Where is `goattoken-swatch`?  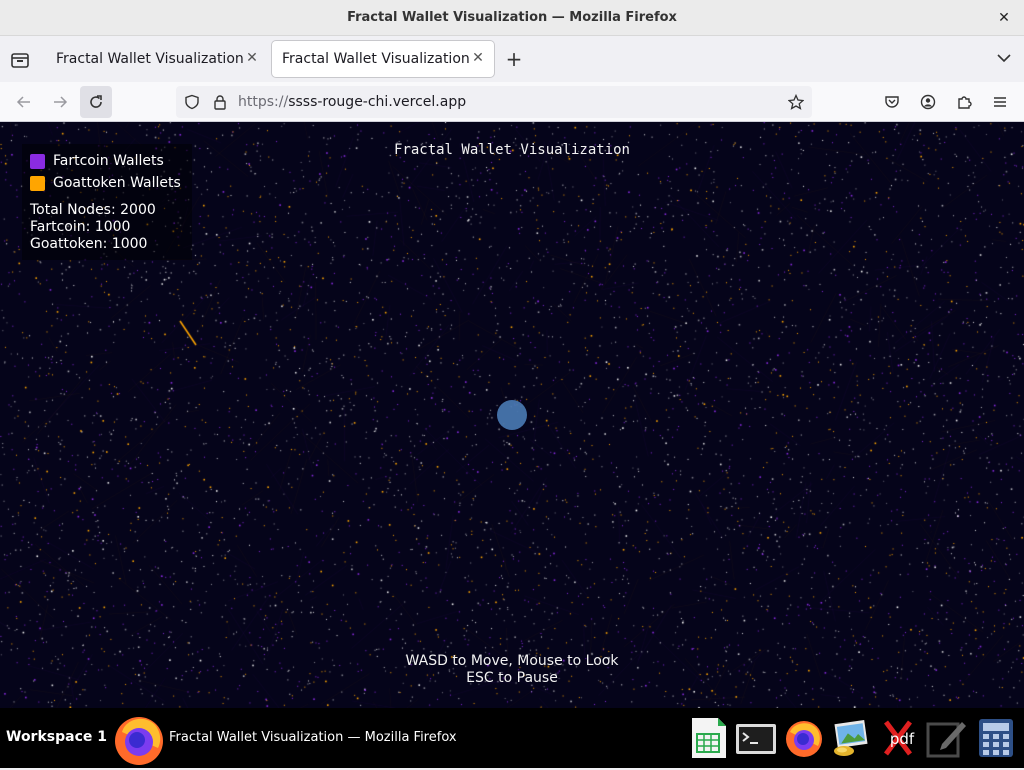 goattoken-swatch is located at coordinates (37, 183).